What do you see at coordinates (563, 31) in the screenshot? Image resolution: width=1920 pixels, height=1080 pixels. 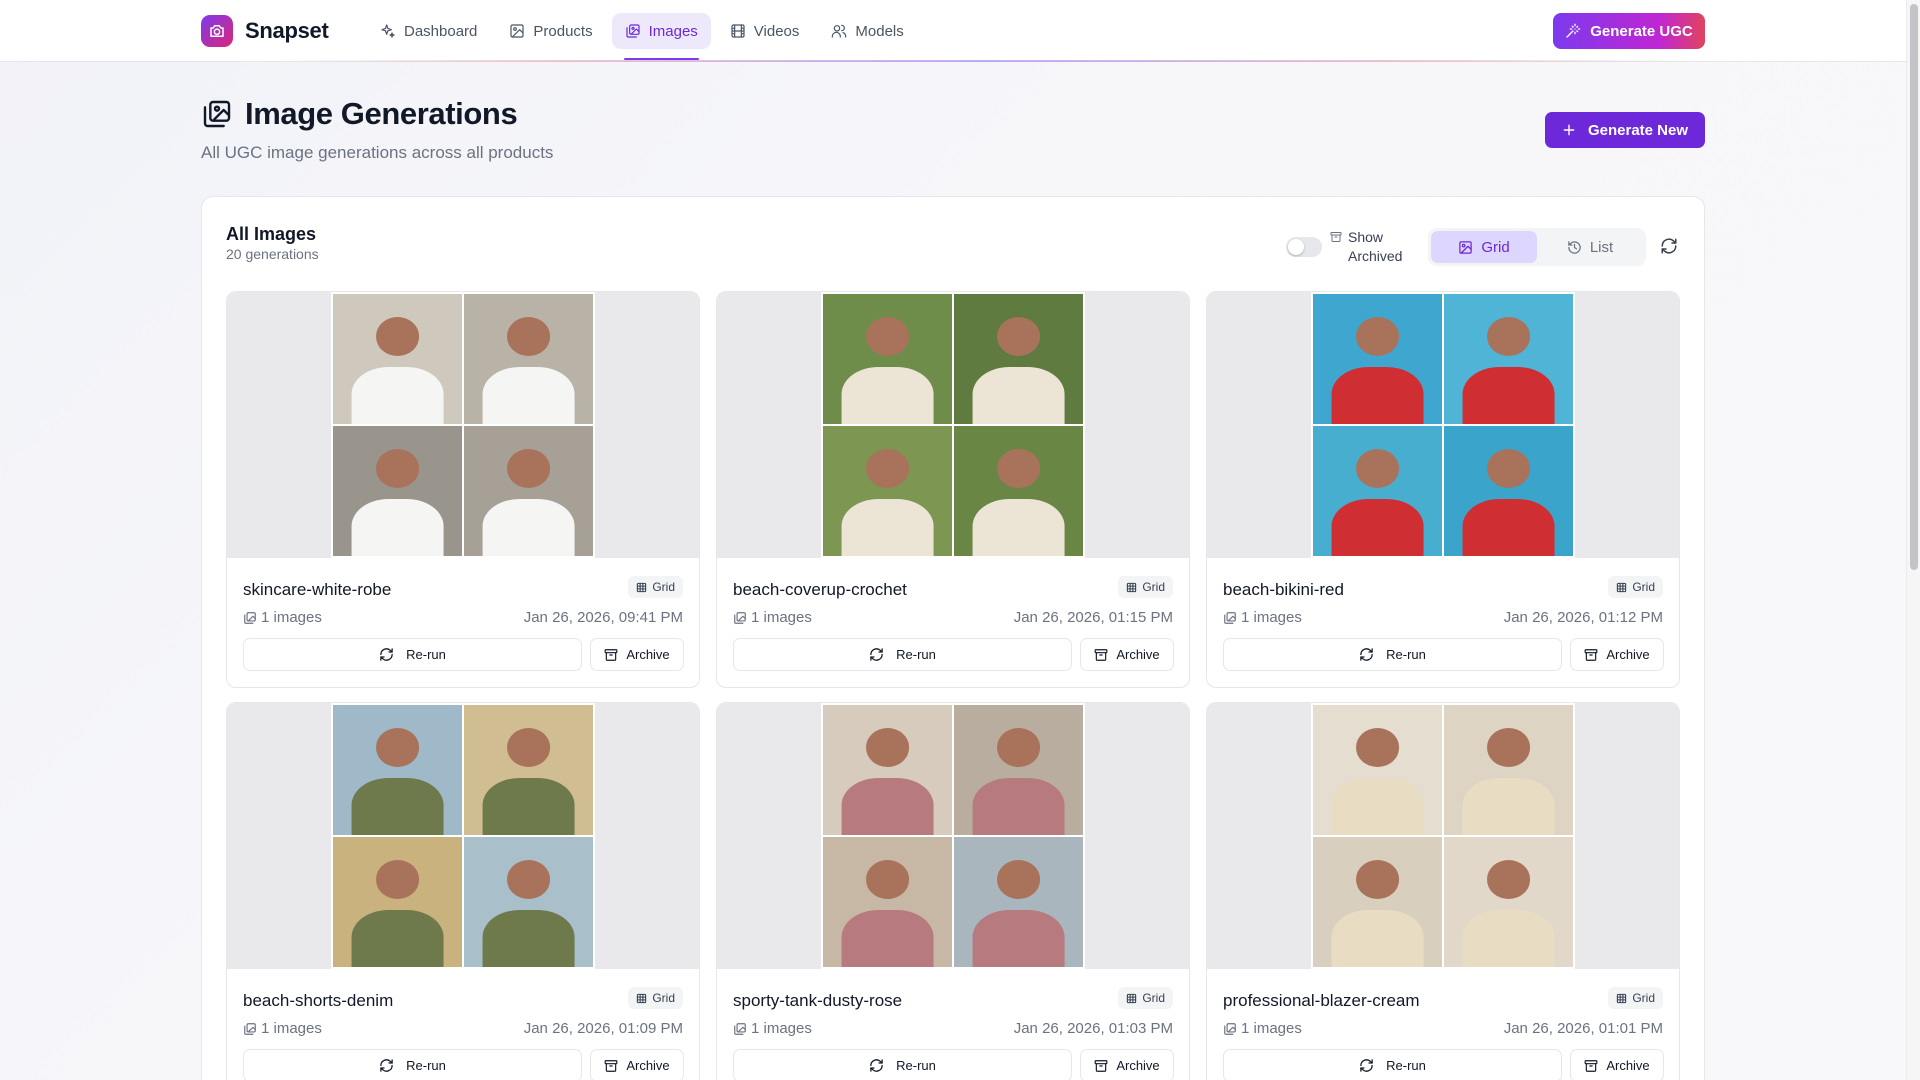 I see `nav-label: Products` at bounding box center [563, 31].